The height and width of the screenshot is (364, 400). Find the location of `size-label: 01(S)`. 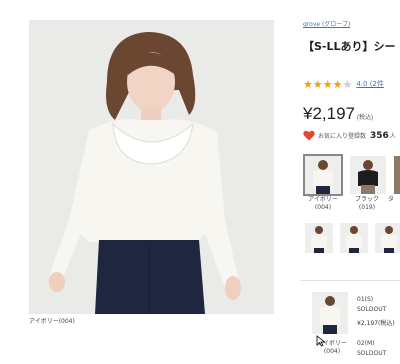

size-label: 01(S) is located at coordinates (365, 299).